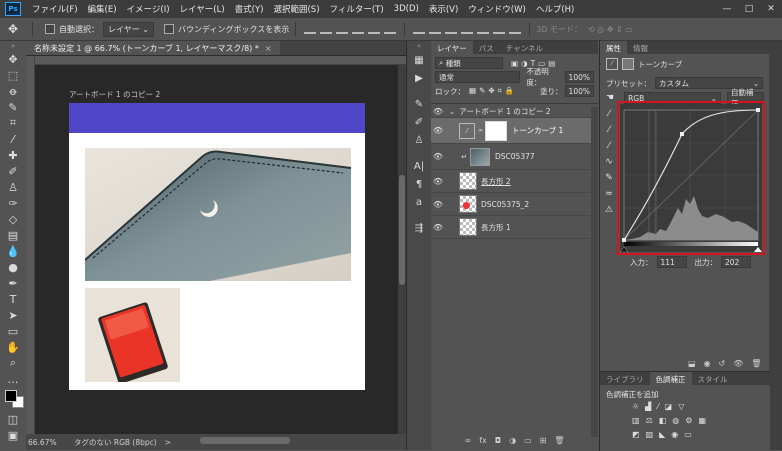 The height and width of the screenshot is (451, 782). Describe the element at coordinates (524, 47) in the screenshot. I see `tab-channels: チャンネル` at that location.